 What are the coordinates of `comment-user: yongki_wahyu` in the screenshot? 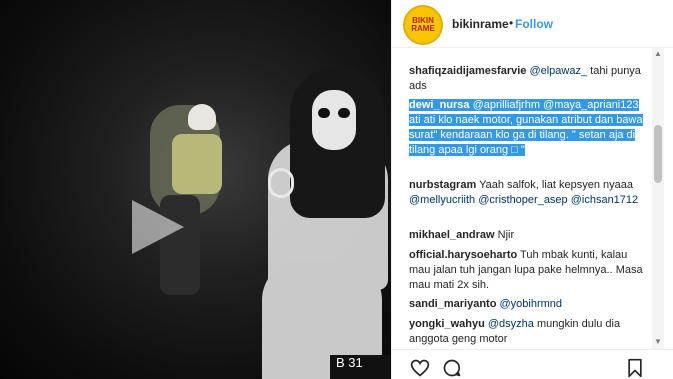 It's located at (447, 324).